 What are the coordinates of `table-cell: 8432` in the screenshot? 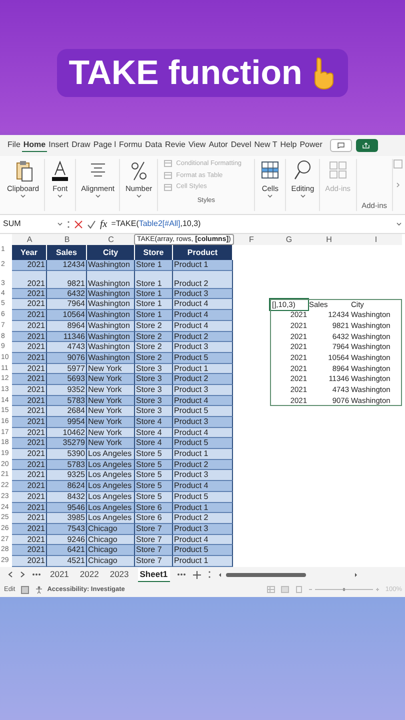 It's located at (67, 497).